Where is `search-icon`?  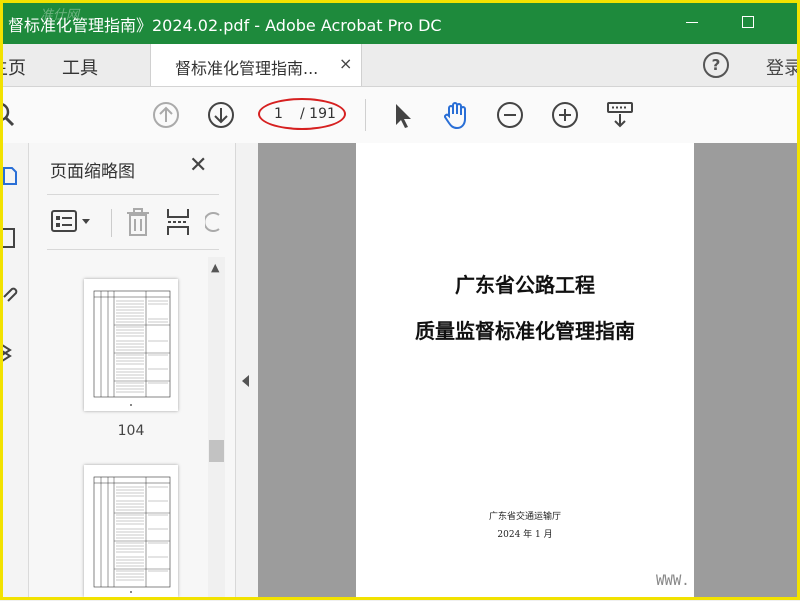 search-icon is located at coordinates (10, 115).